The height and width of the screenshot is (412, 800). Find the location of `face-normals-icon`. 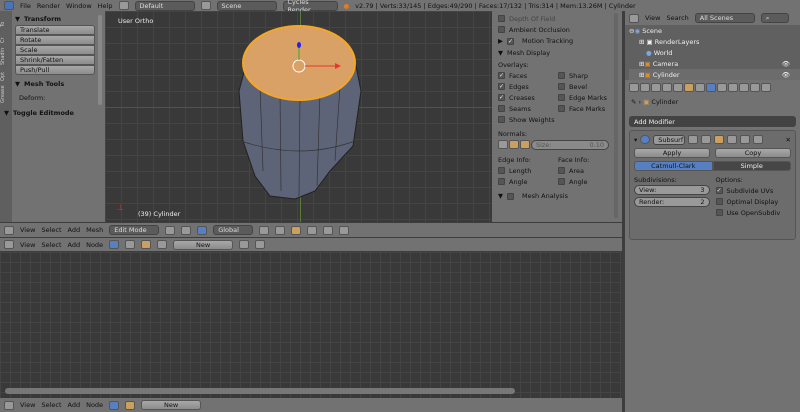

face-normals-icon is located at coordinates (525, 144).